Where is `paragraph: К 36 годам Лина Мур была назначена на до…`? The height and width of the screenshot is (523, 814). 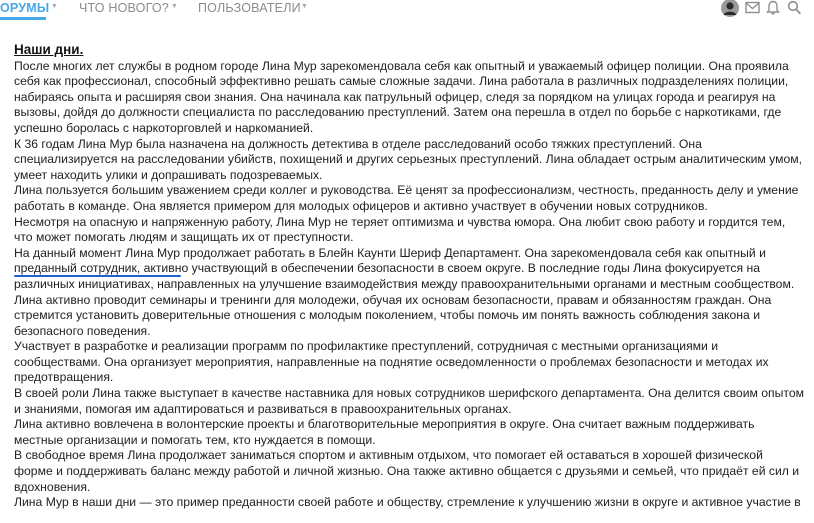 paragraph: К 36 годам Лина Мур была назначена на до… is located at coordinates (408, 159).